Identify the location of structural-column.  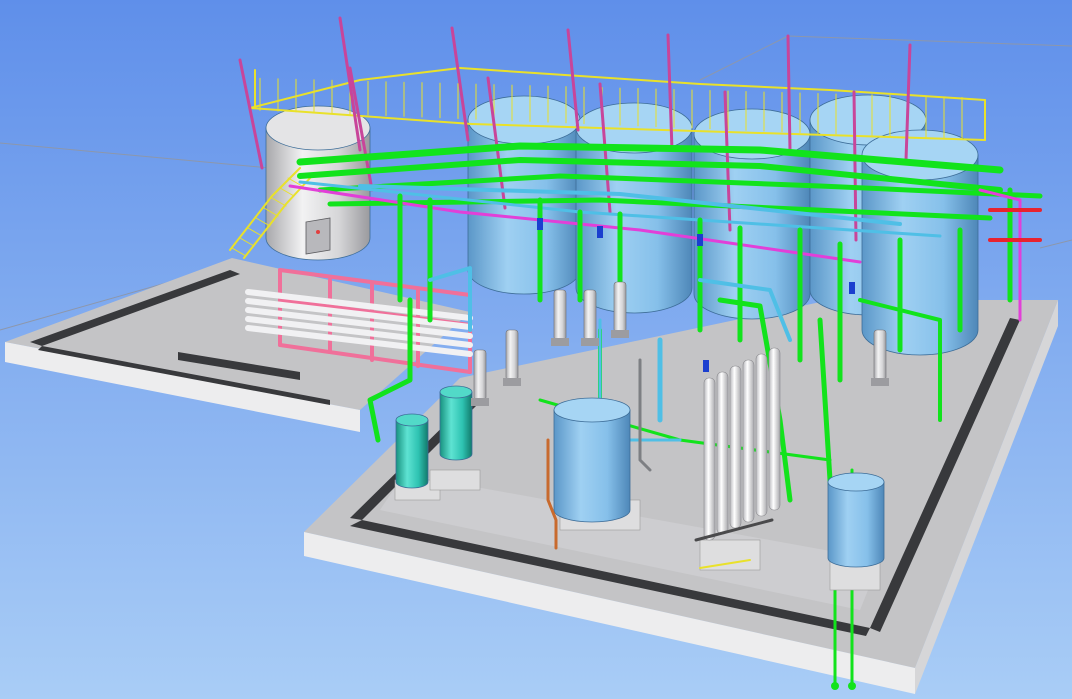
(789, 93).